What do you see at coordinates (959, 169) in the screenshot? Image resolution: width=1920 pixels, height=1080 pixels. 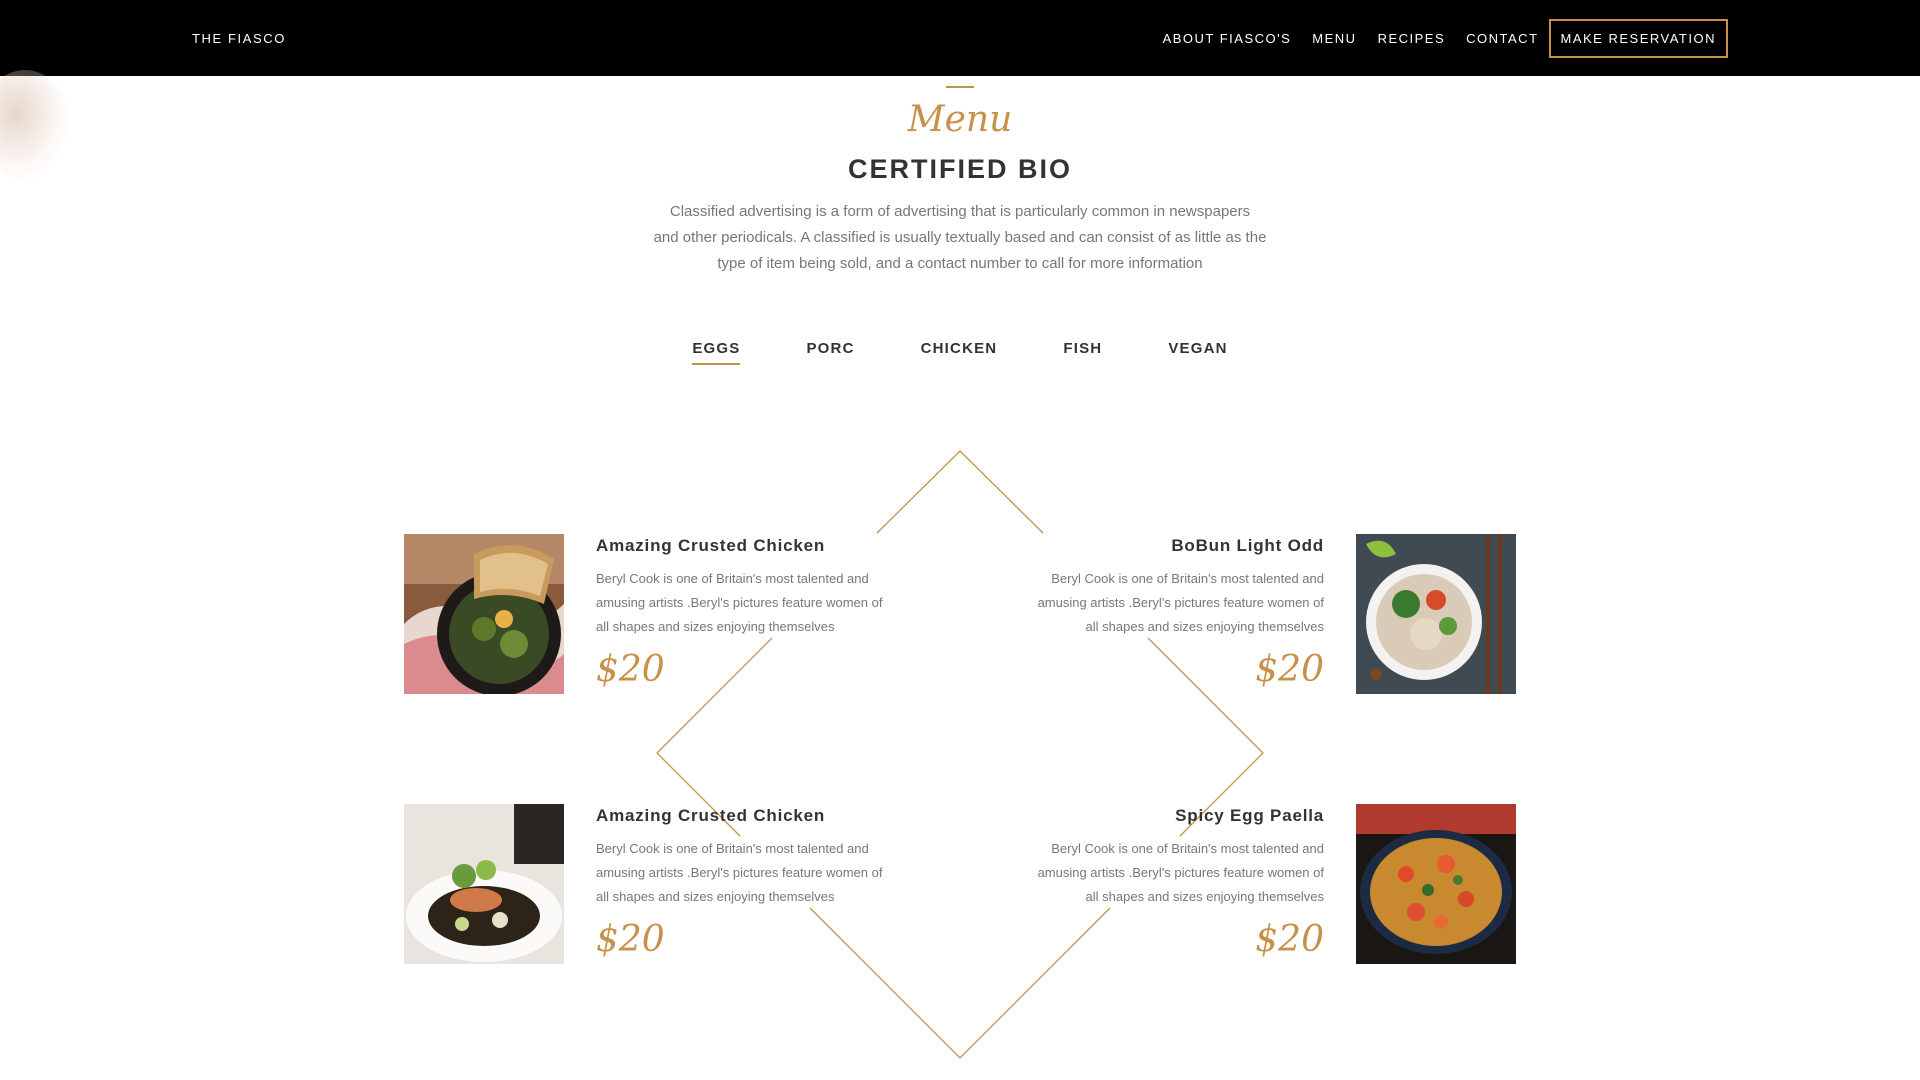 I see `page-title: CERTIFIED BIO` at bounding box center [959, 169].